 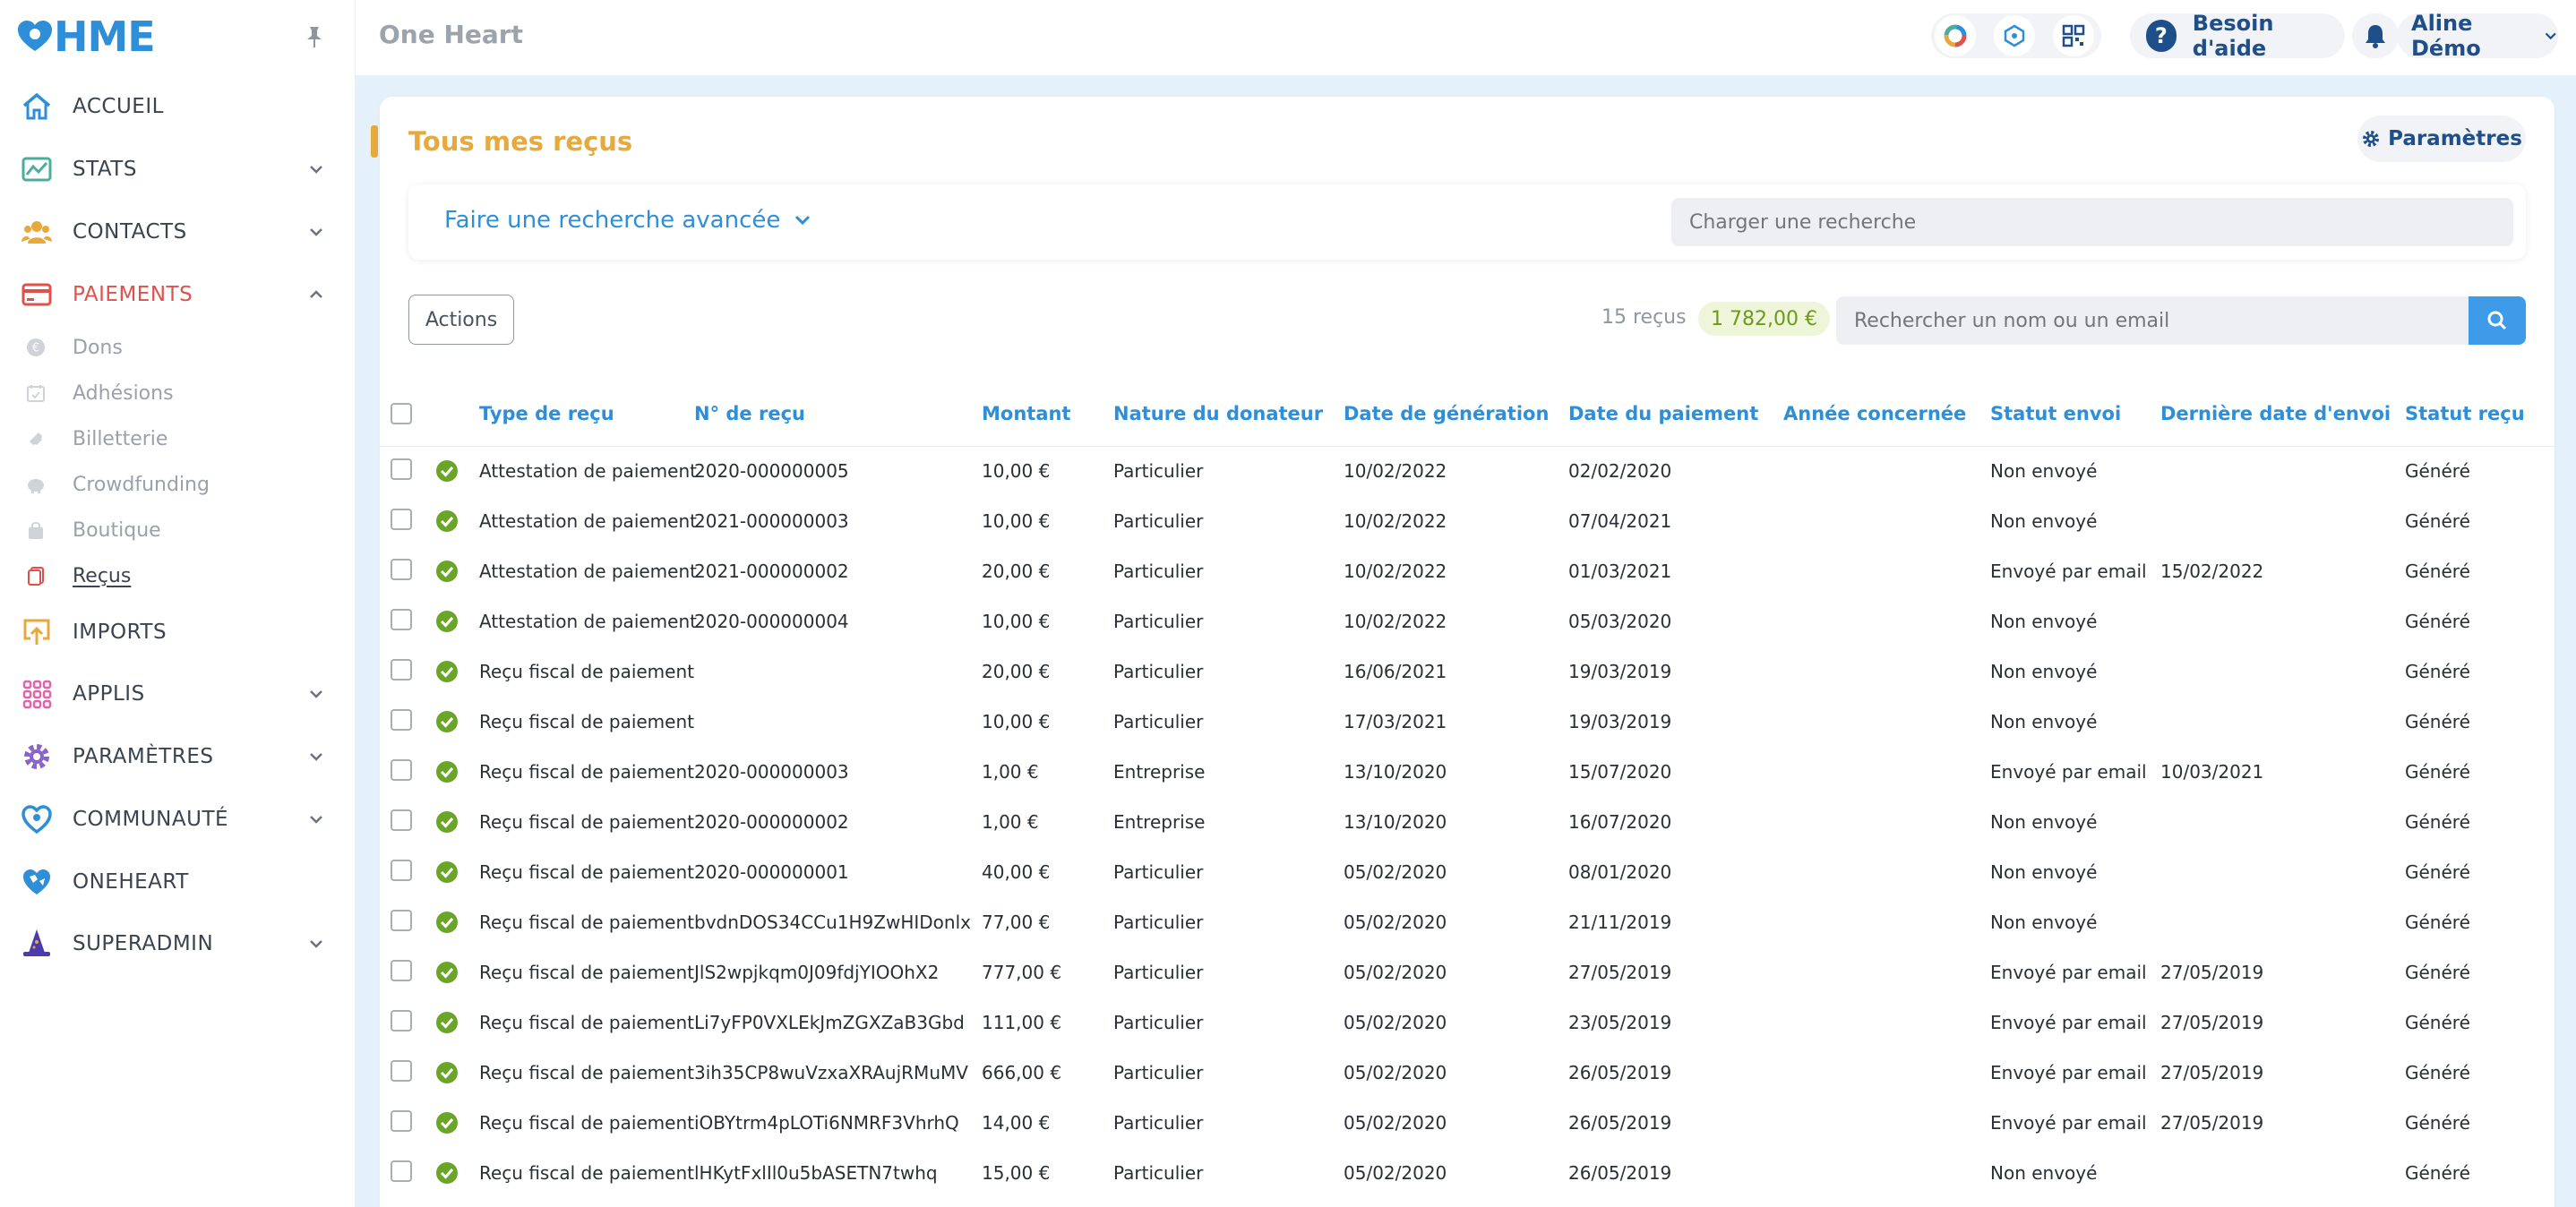 I want to click on table-cell: 1,00 €, so click(x=1010, y=822).